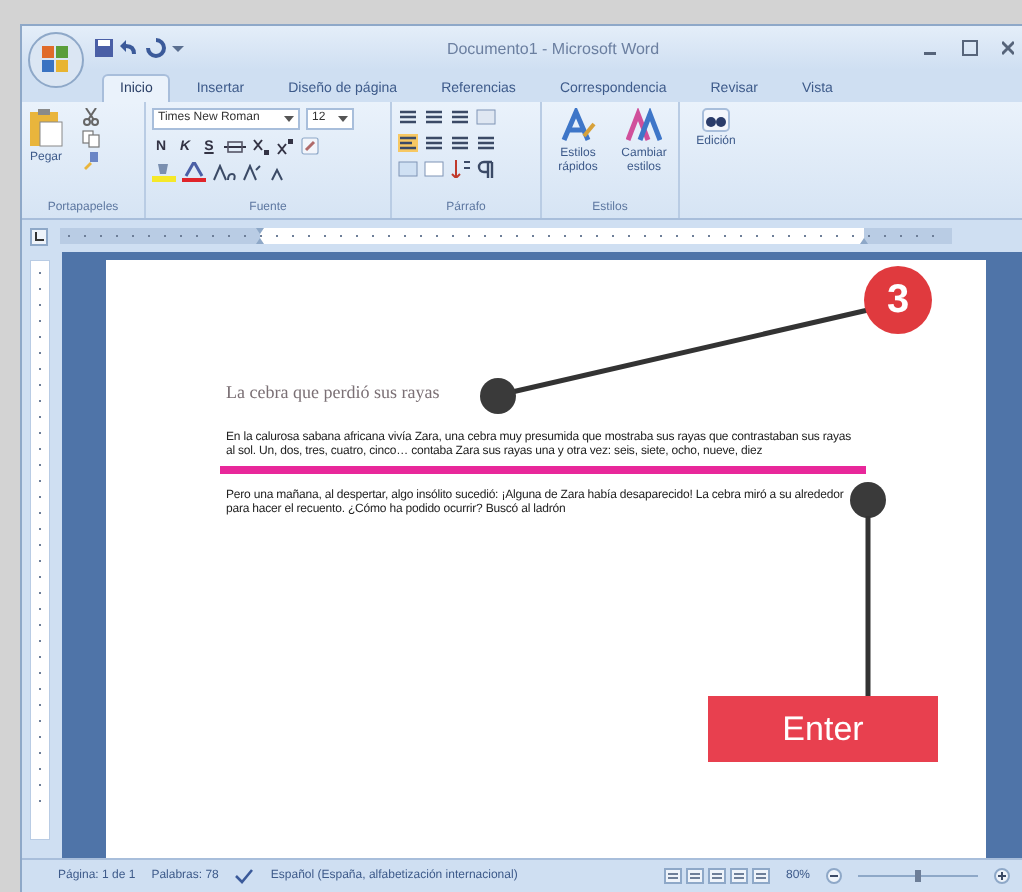 This screenshot has height=892, width=1022. What do you see at coordinates (408, 117) in the screenshot?
I see `bullets-icon` at bounding box center [408, 117].